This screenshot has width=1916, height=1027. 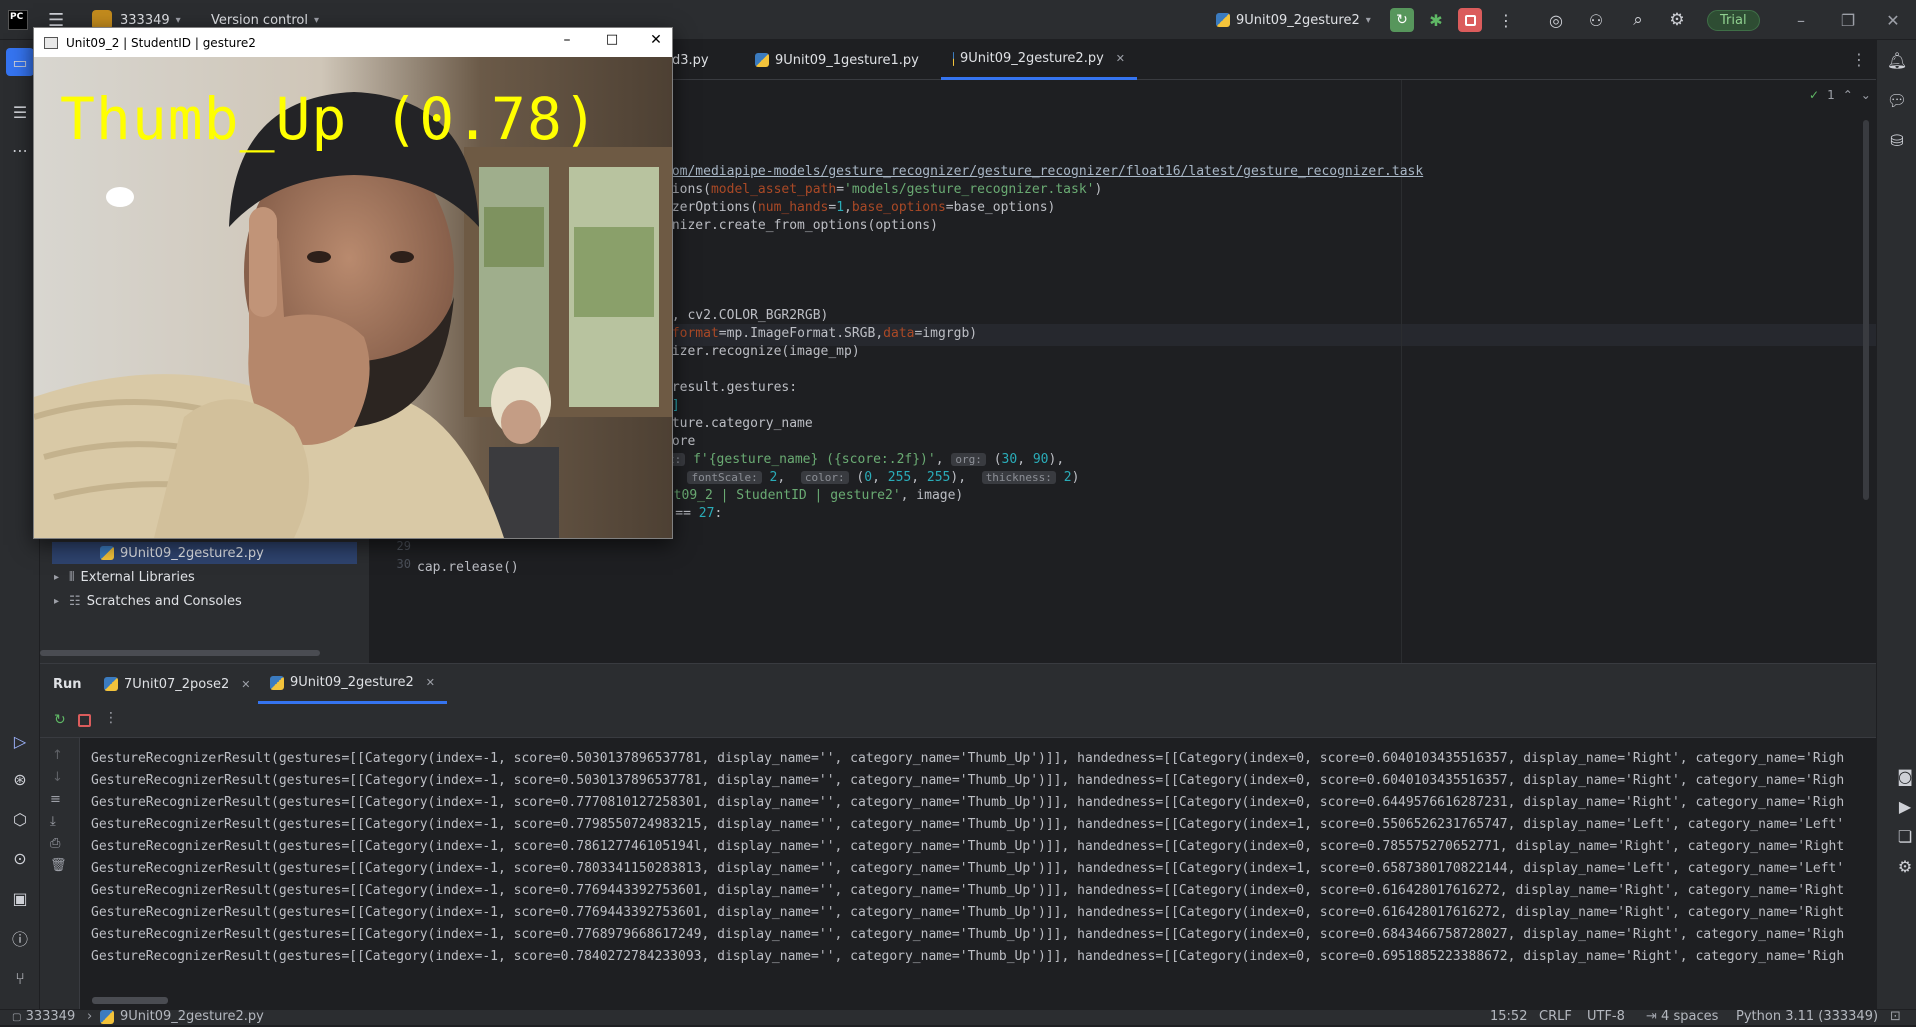 What do you see at coordinates (130, 1000) in the screenshot?
I see `console-horizontal-scrollbar` at bounding box center [130, 1000].